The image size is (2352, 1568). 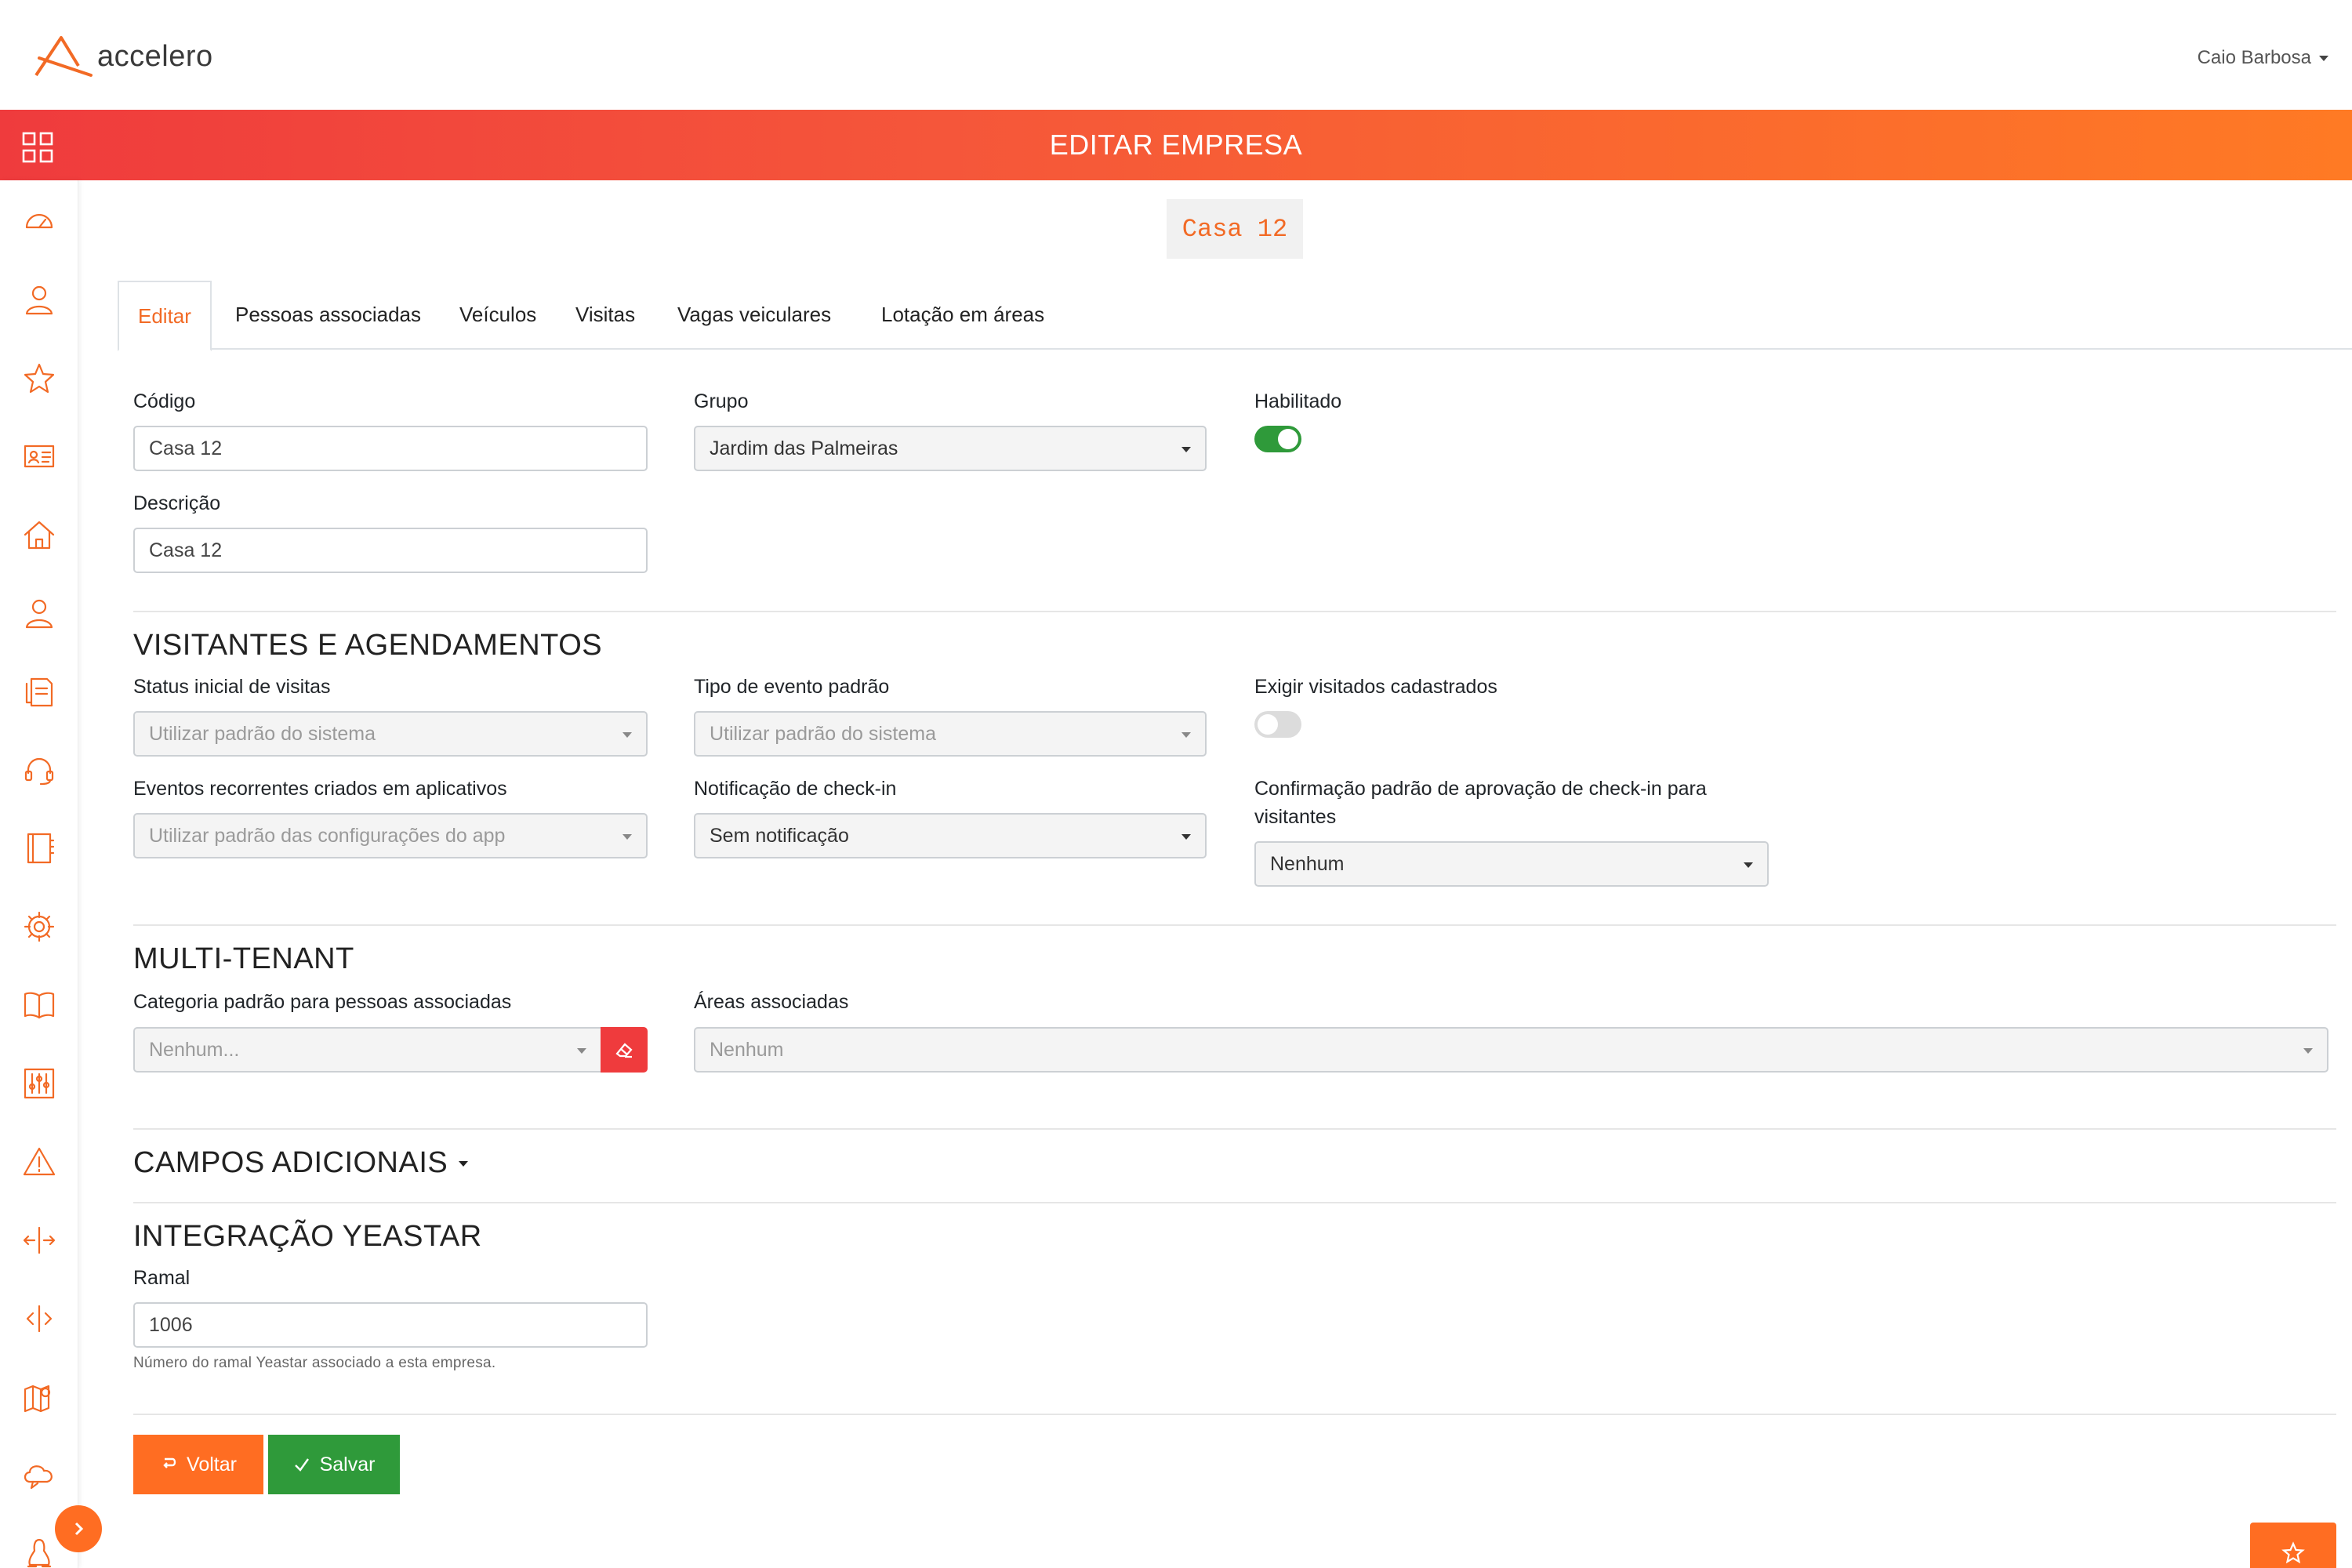 I want to click on notificacao-checkin-value: Sem notificação, so click(x=779, y=836).